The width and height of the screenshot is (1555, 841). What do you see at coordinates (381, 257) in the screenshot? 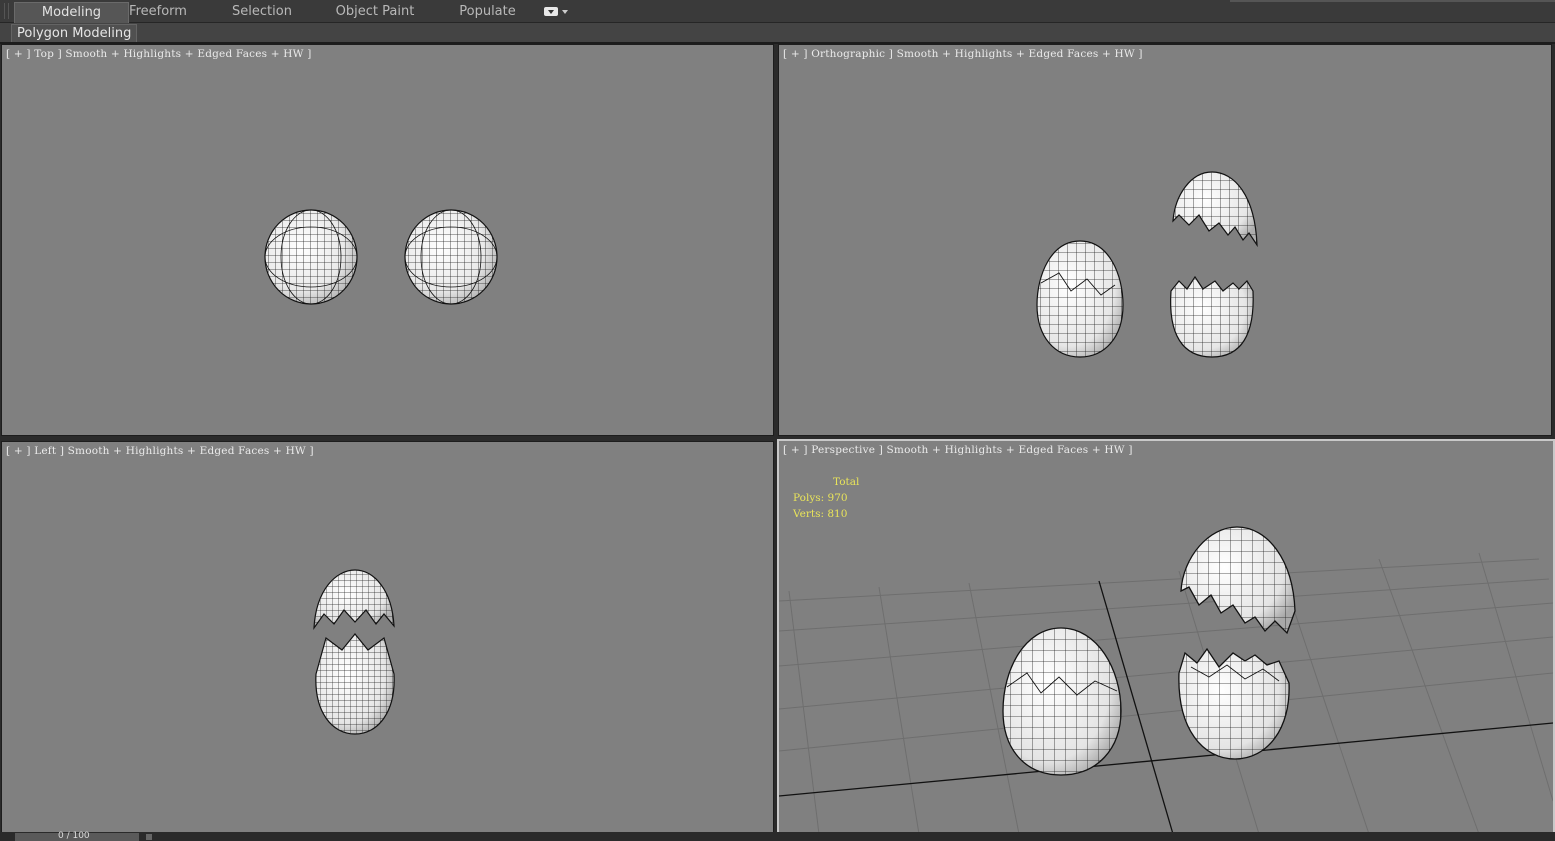
I see `top-scene` at bounding box center [381, 257].